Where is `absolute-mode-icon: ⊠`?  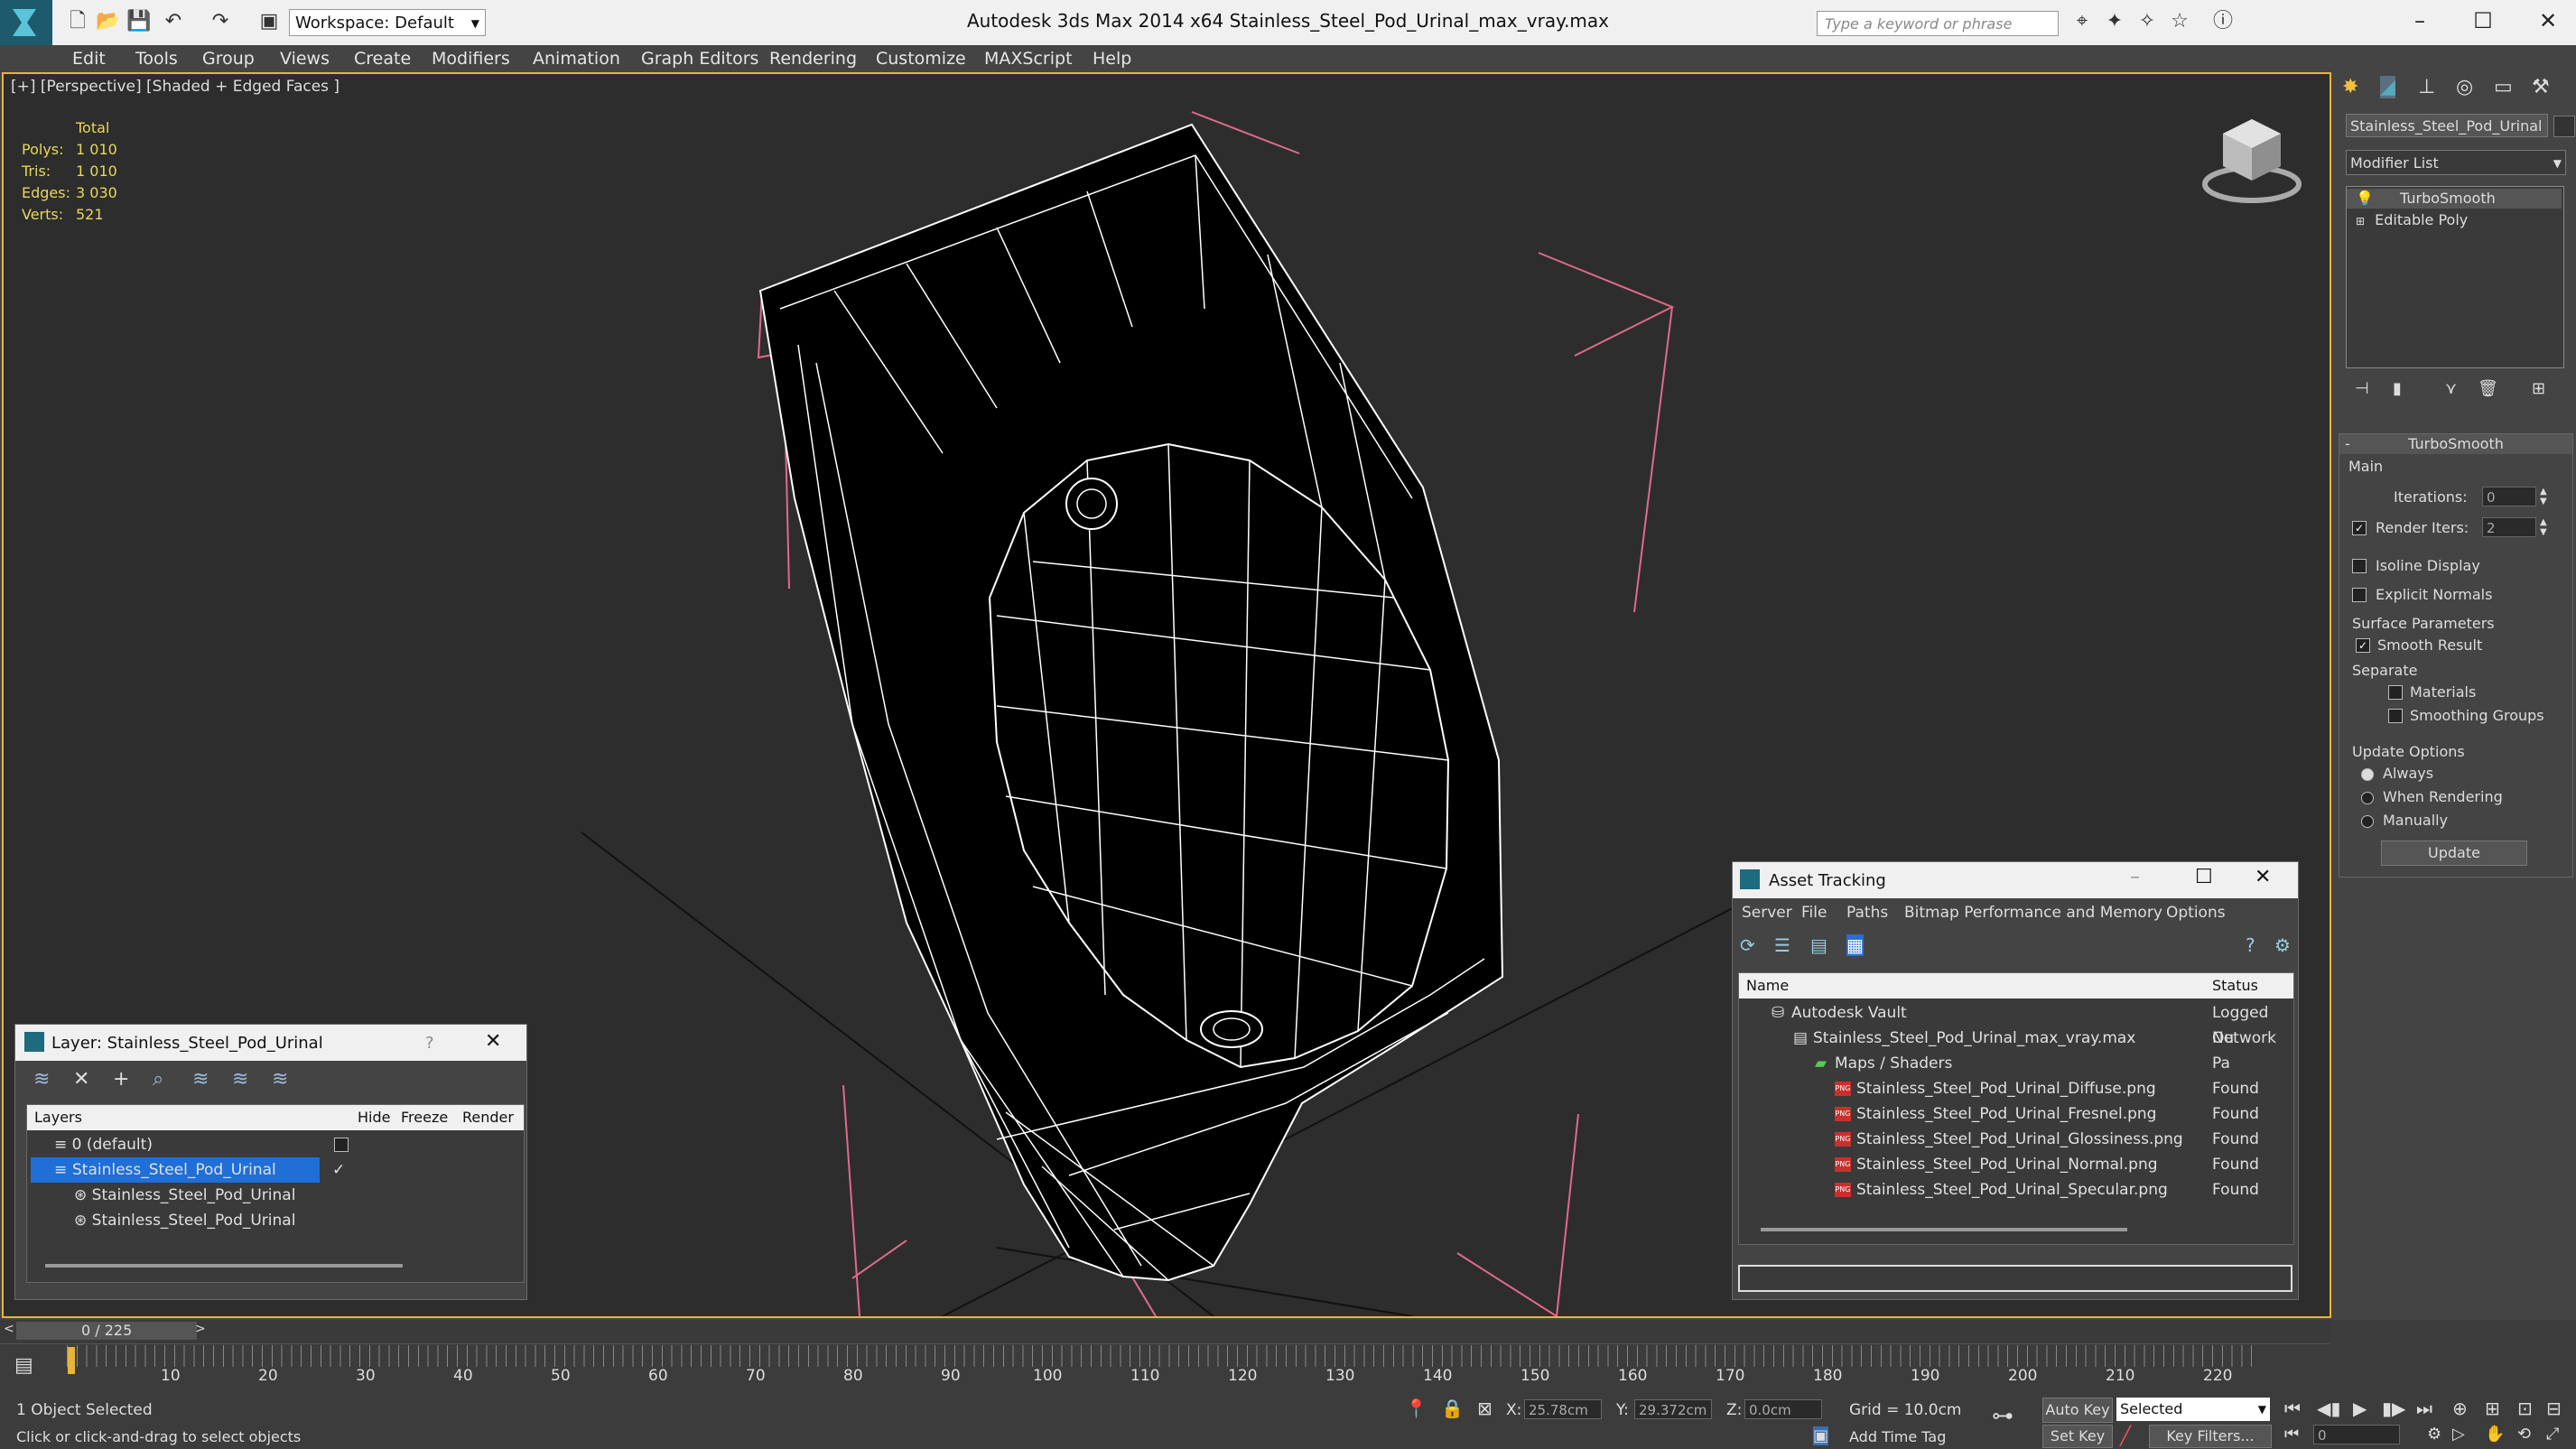 absolute-mode-icon: ⊠ is located at coordinates (1485, 1408).